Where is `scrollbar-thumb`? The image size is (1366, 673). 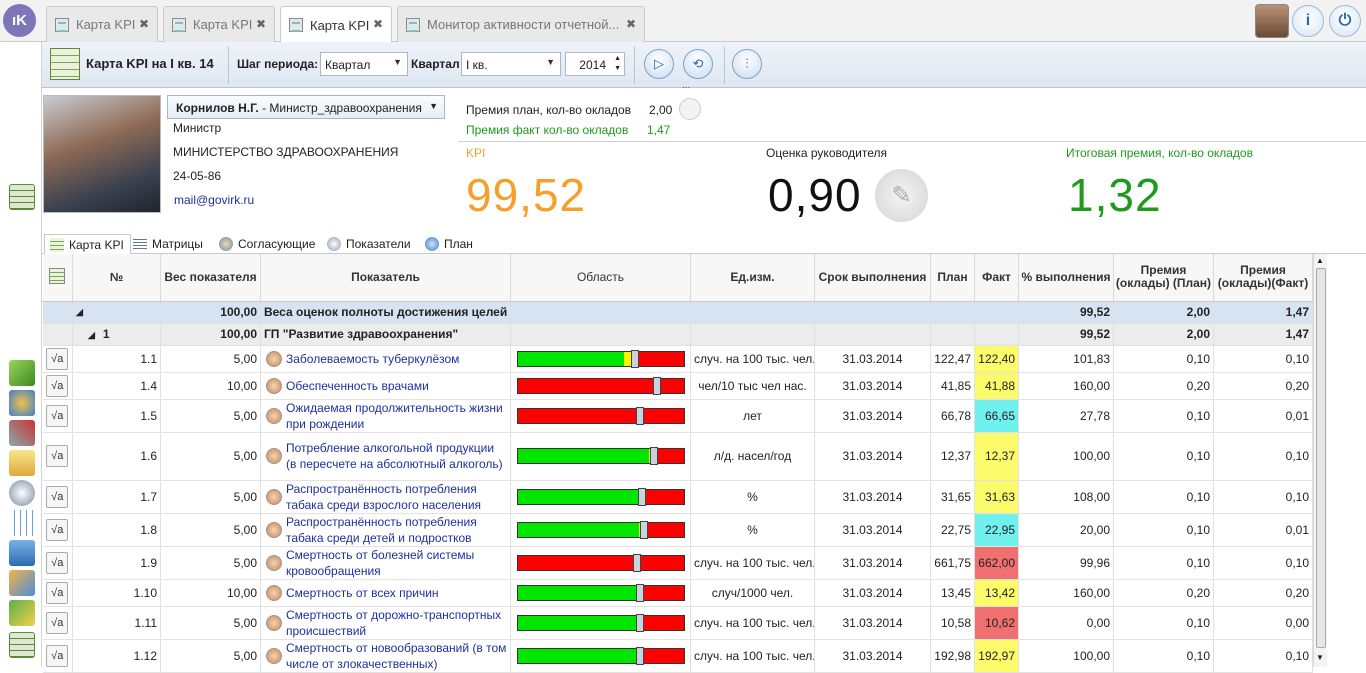
scrollbar-thumb is located at coordinates (1321, 458).